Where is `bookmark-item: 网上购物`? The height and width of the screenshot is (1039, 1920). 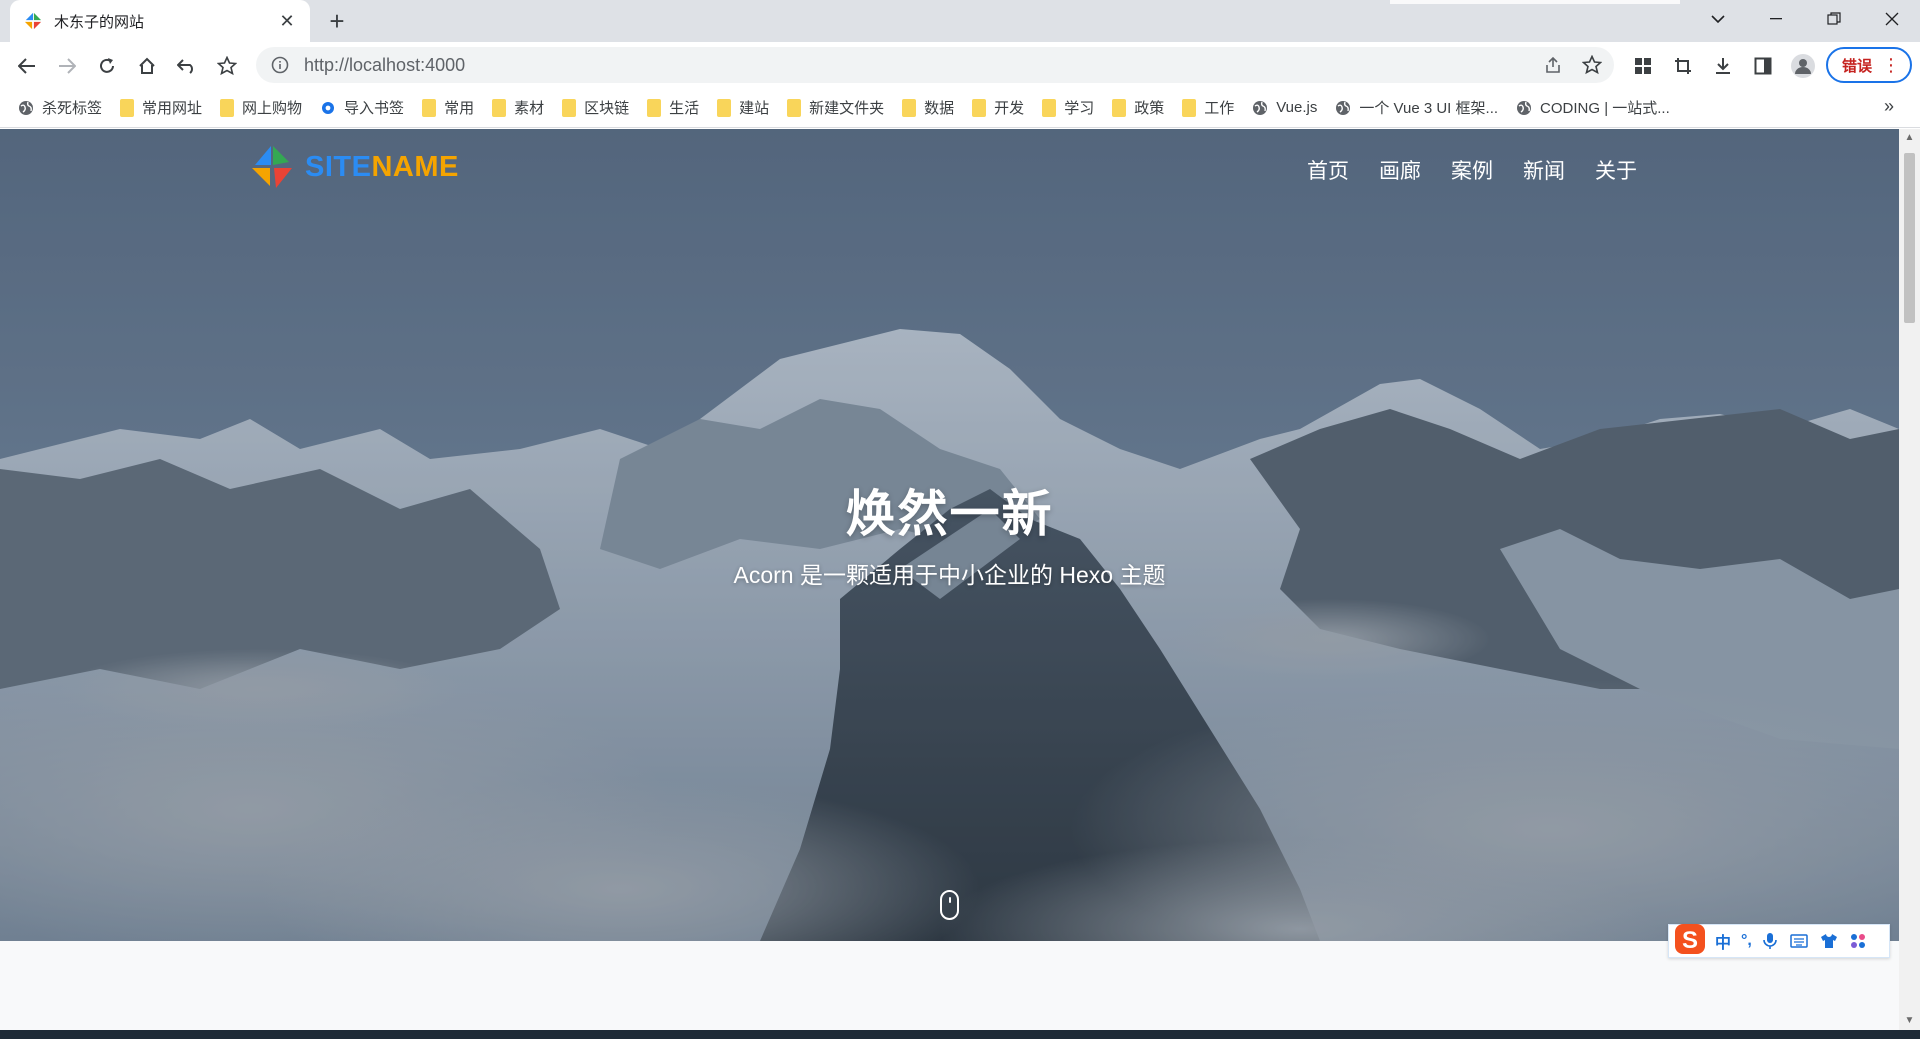 bookmark-item: 网上购物 is located at coordinates (261, 107).